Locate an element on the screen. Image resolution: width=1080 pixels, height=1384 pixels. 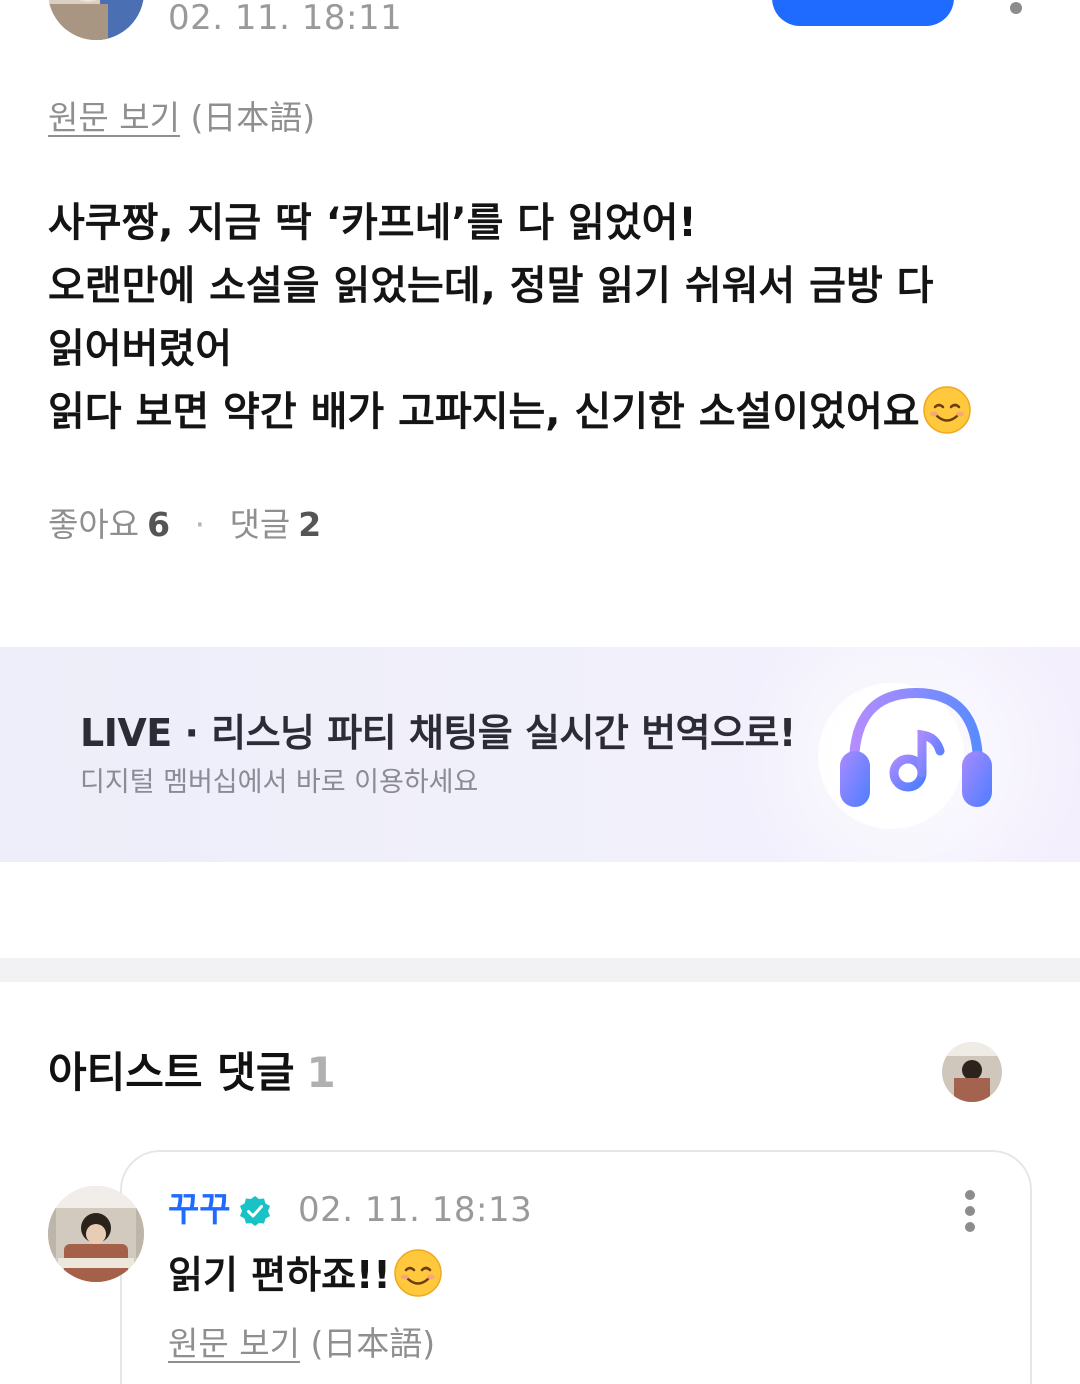
comment-original-language-label: (日本語) is located at coordinates (373, 1343).